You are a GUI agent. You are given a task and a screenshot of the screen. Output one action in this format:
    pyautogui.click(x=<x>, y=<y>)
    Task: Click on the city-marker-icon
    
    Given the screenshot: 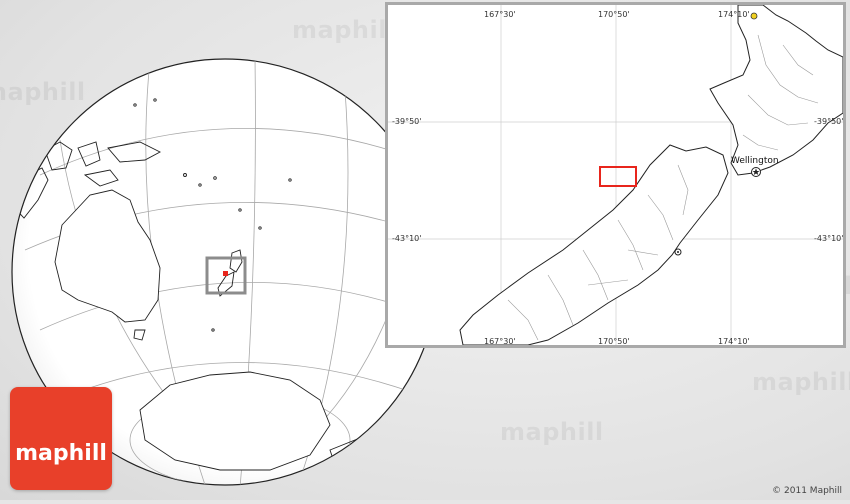 What is the action you would take?
    pyautogui.click(x=754, y=16)
    